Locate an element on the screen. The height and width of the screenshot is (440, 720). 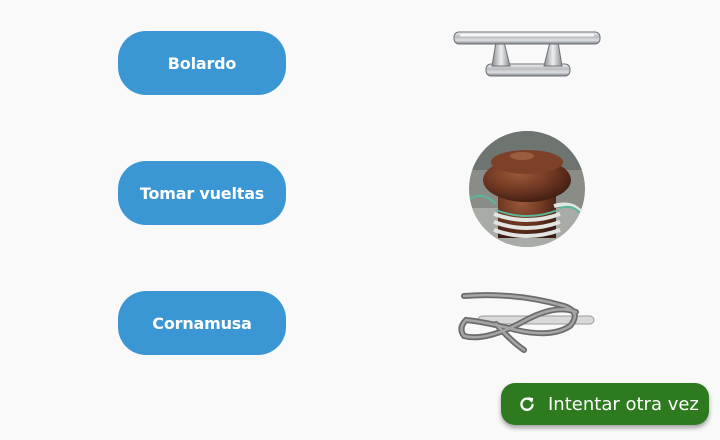
retry-button: Intentar otra vez is located at coordinates (605, 404).